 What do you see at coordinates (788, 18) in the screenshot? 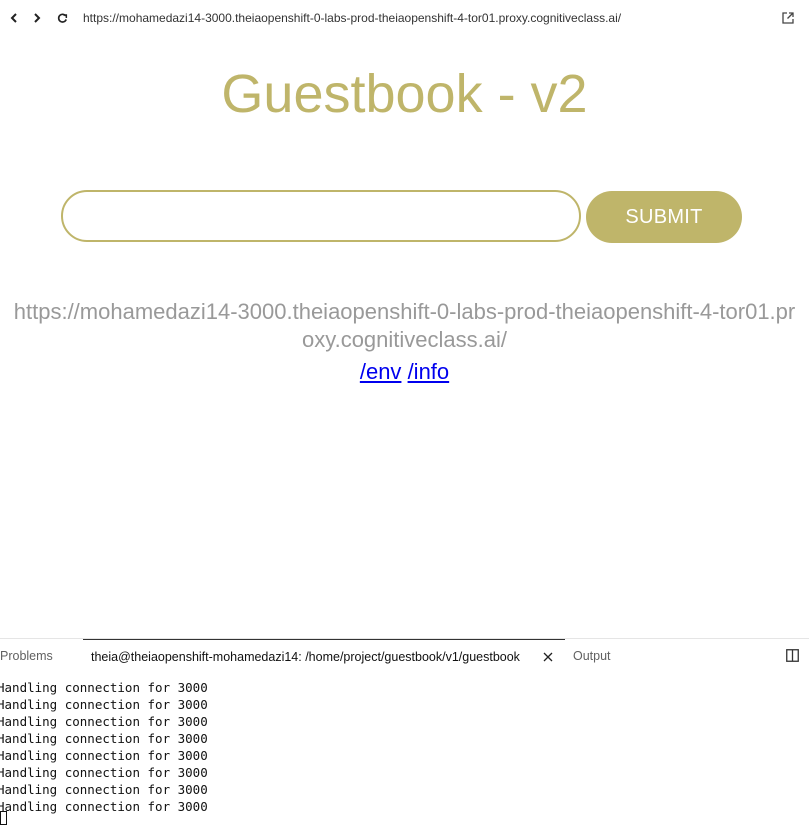
I see `open-external-icon` at bounding box center [788, 18].